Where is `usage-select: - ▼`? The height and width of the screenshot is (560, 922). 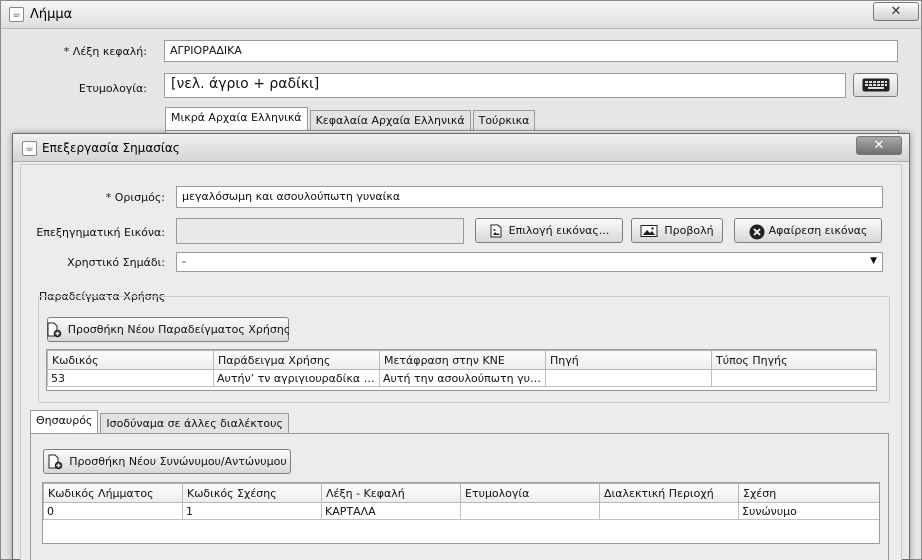 usage-select: - ▼ is located at coordinates (529, 262).